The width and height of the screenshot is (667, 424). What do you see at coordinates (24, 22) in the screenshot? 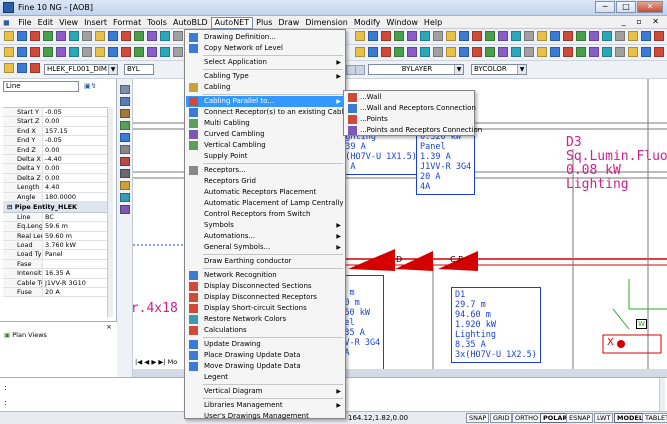
I see `menu-file: File` at bounding box center [24, 22].